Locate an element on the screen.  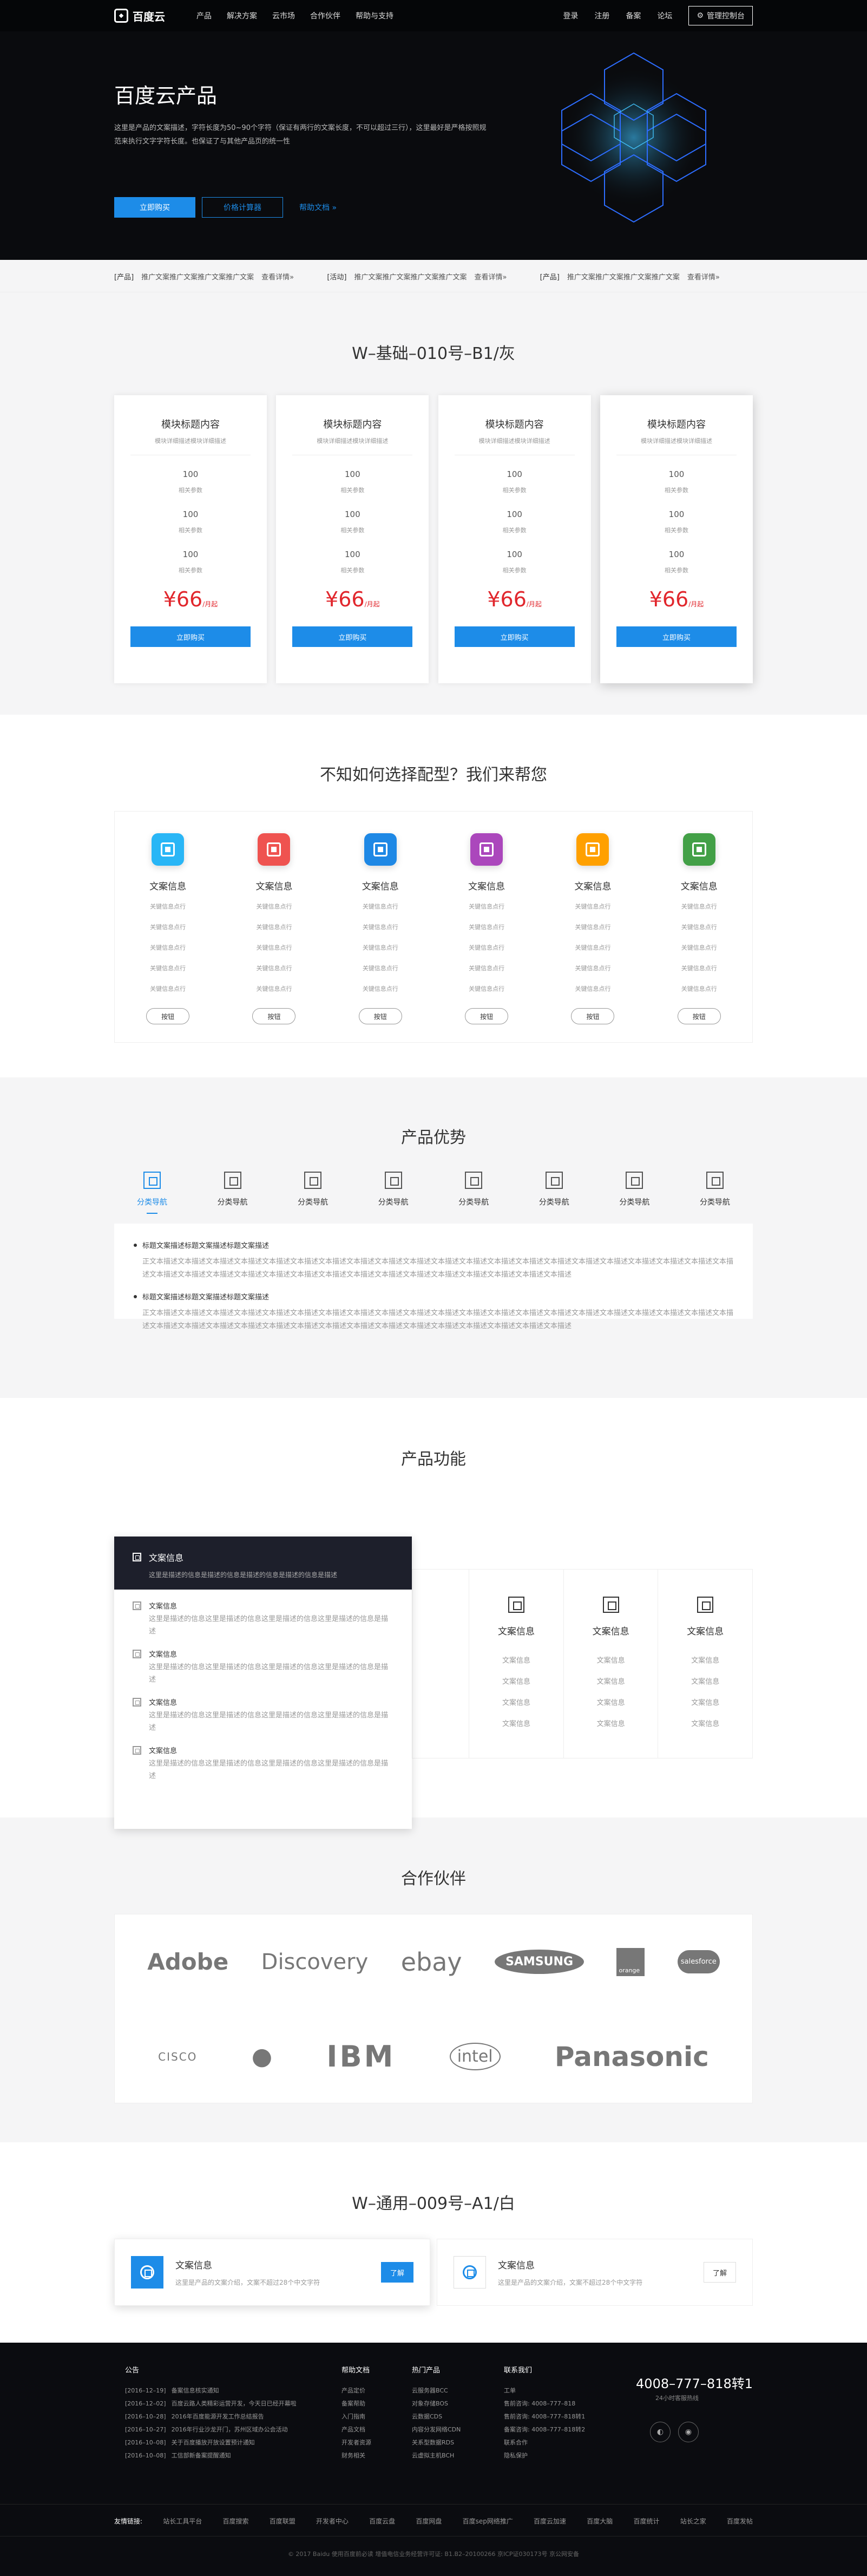
footer-doc-link: 产品定价 is located at coordinates (356, 2391).